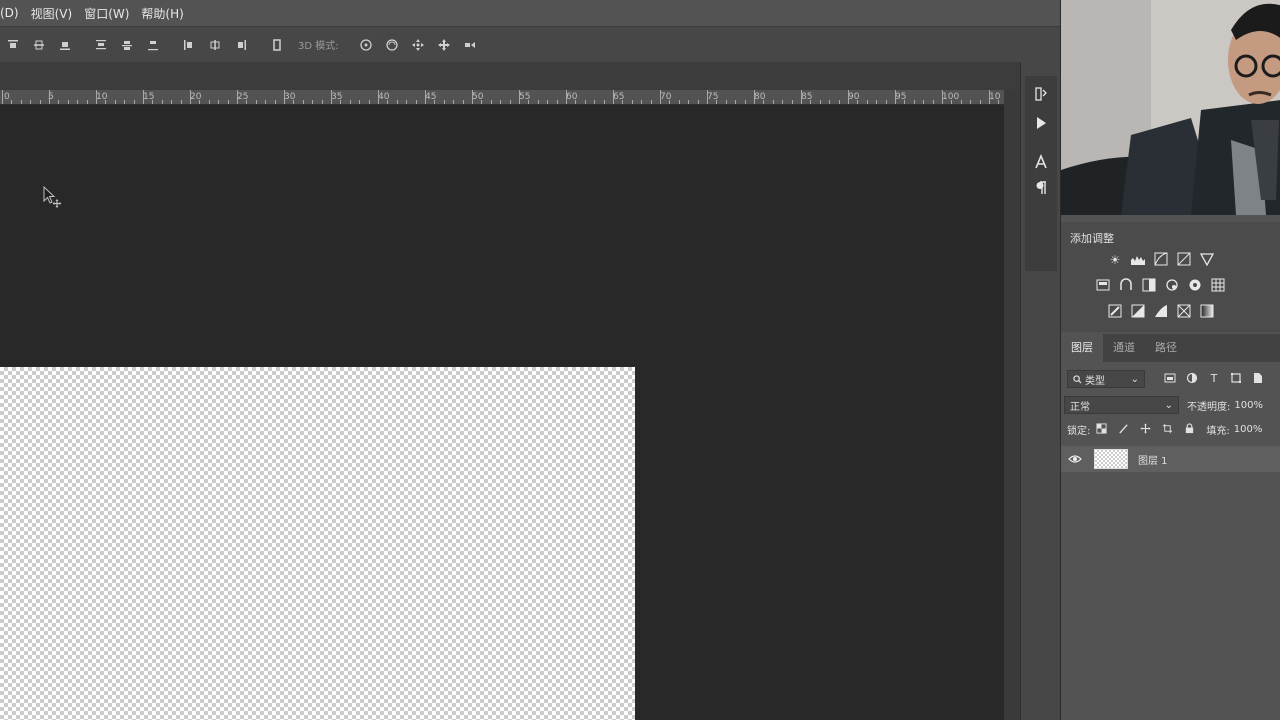 This screenshot has width=1280, height=720. I want to click on layer-row: 图层 1, so click(1170, 459).